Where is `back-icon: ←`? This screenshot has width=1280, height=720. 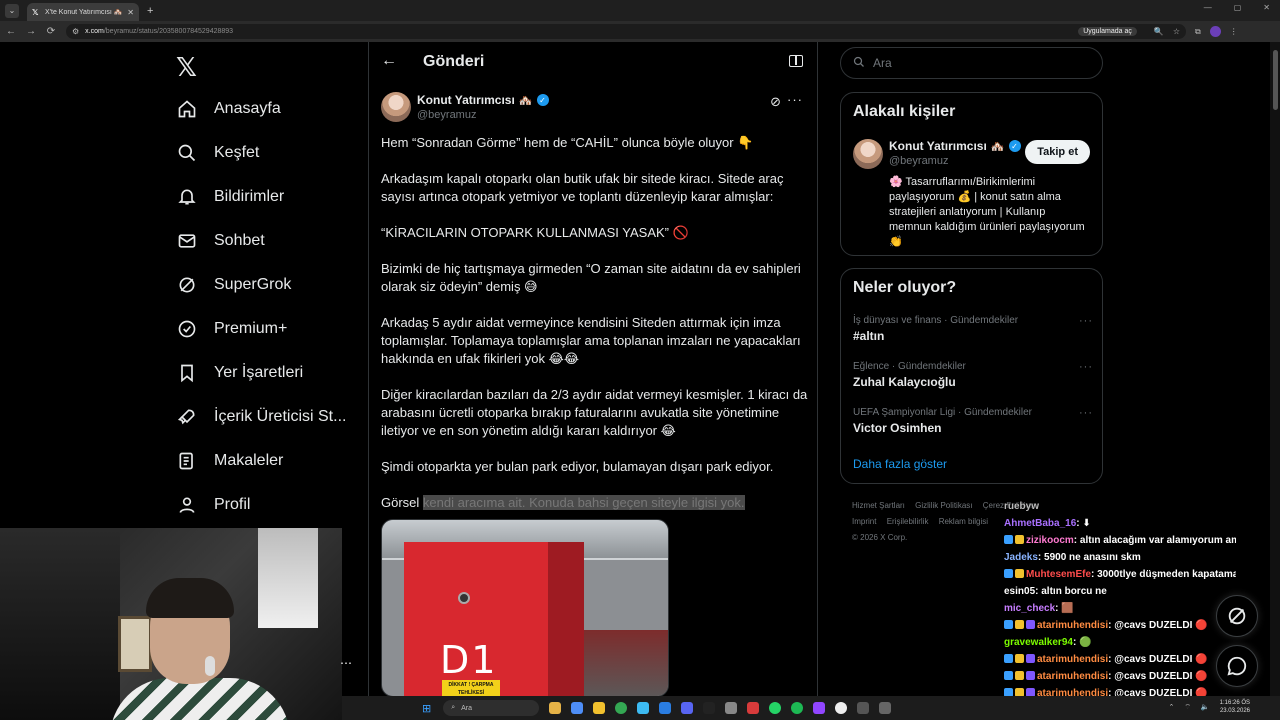
back-icon: ← is located at coordinates (11, 31).